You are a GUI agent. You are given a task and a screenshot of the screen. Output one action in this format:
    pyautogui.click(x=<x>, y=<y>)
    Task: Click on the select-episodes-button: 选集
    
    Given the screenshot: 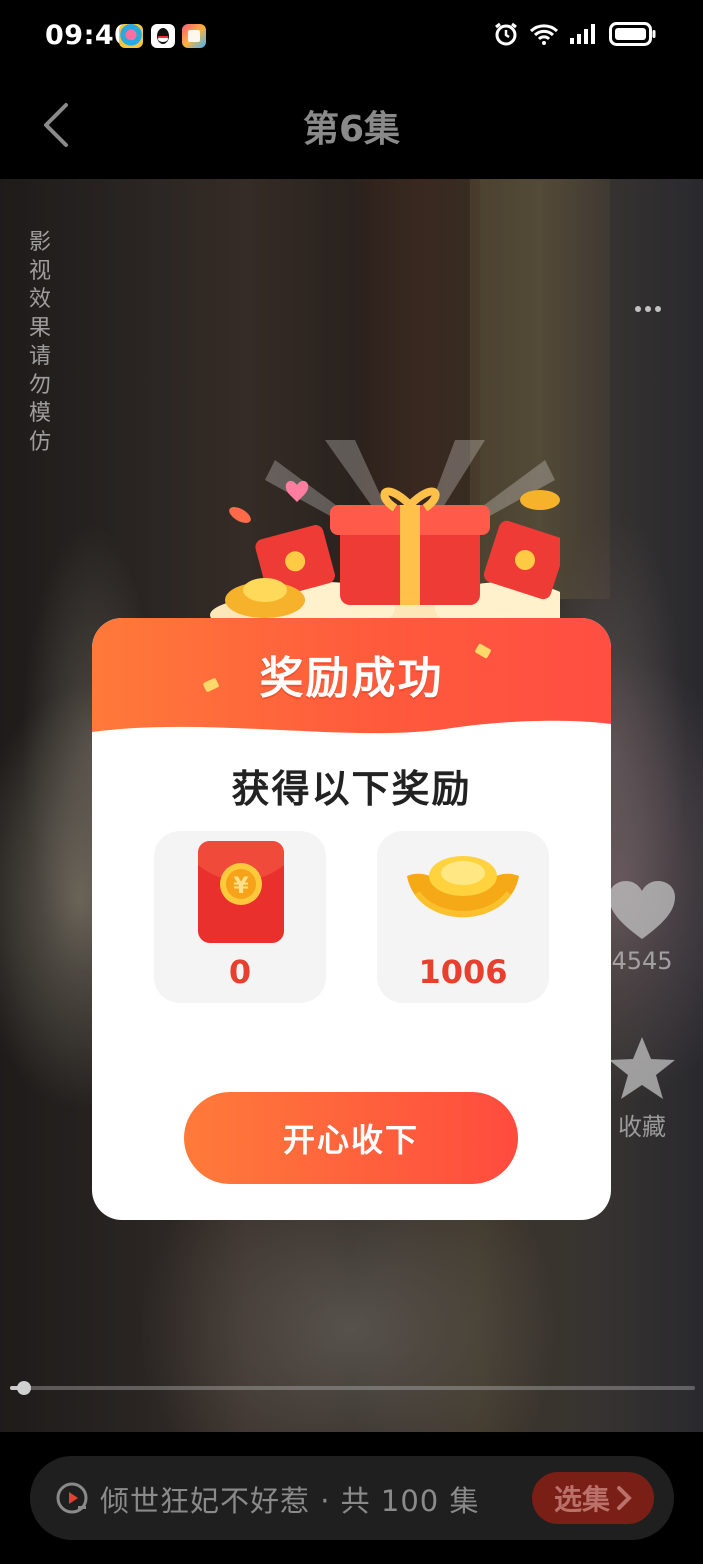 What is the action you would take?
    pyautogui.click(x=593, y=1498)
    